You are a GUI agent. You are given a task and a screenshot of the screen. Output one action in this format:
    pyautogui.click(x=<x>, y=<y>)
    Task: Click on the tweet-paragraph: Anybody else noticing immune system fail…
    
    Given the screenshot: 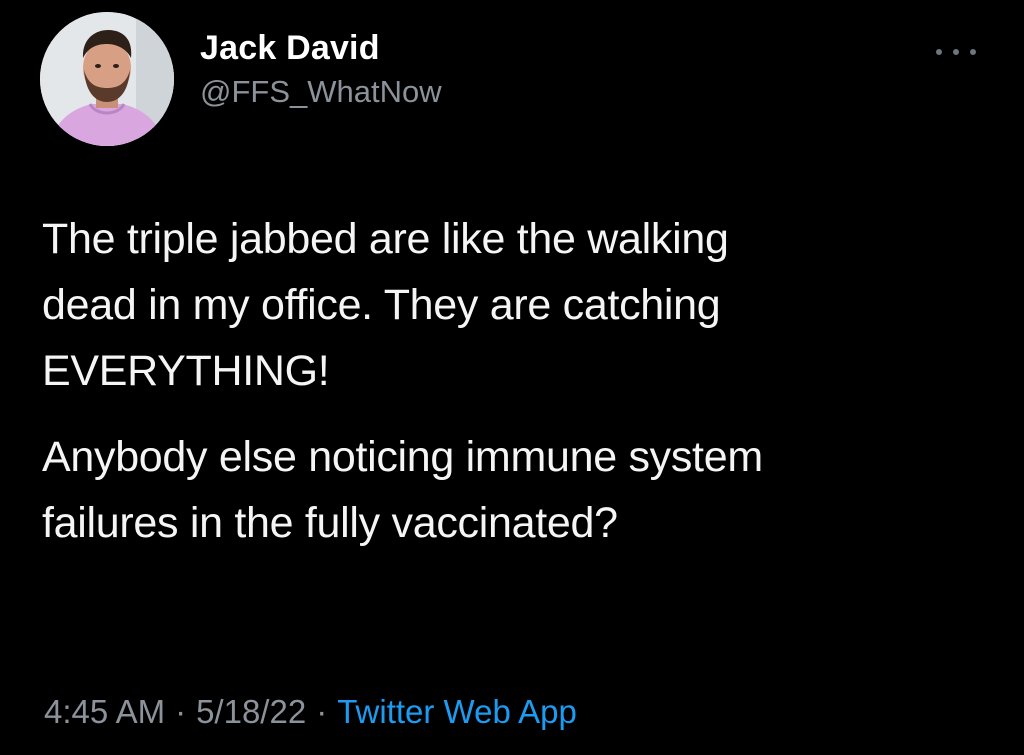 What is the action you would take?
    pyautogui.click(x=402, y=490)
    